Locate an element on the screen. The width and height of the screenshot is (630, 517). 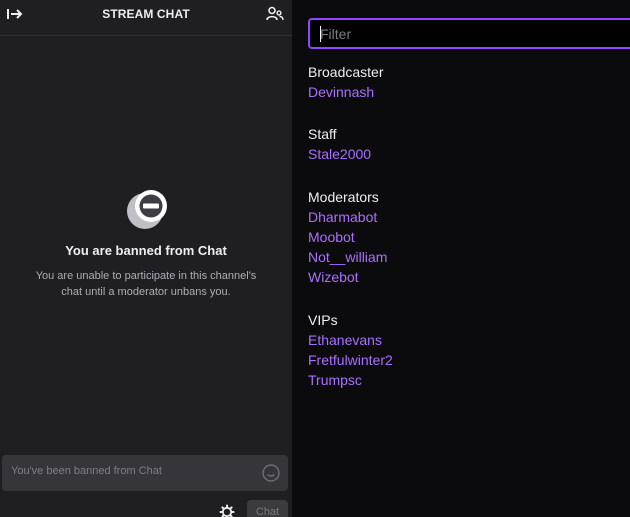
section-heading: Moderators is located at coordinates (343, 197).